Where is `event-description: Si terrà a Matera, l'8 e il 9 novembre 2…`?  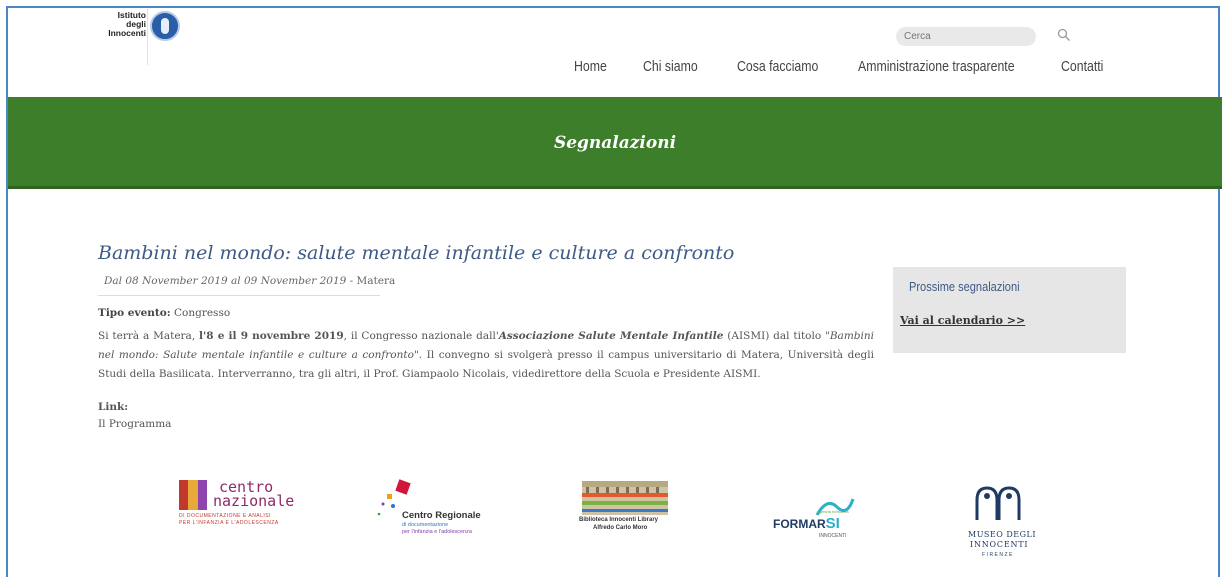 event-description: Si terrà a Matera, l'8 e il 9 novembre 2… is located at coordinates (486, 355).